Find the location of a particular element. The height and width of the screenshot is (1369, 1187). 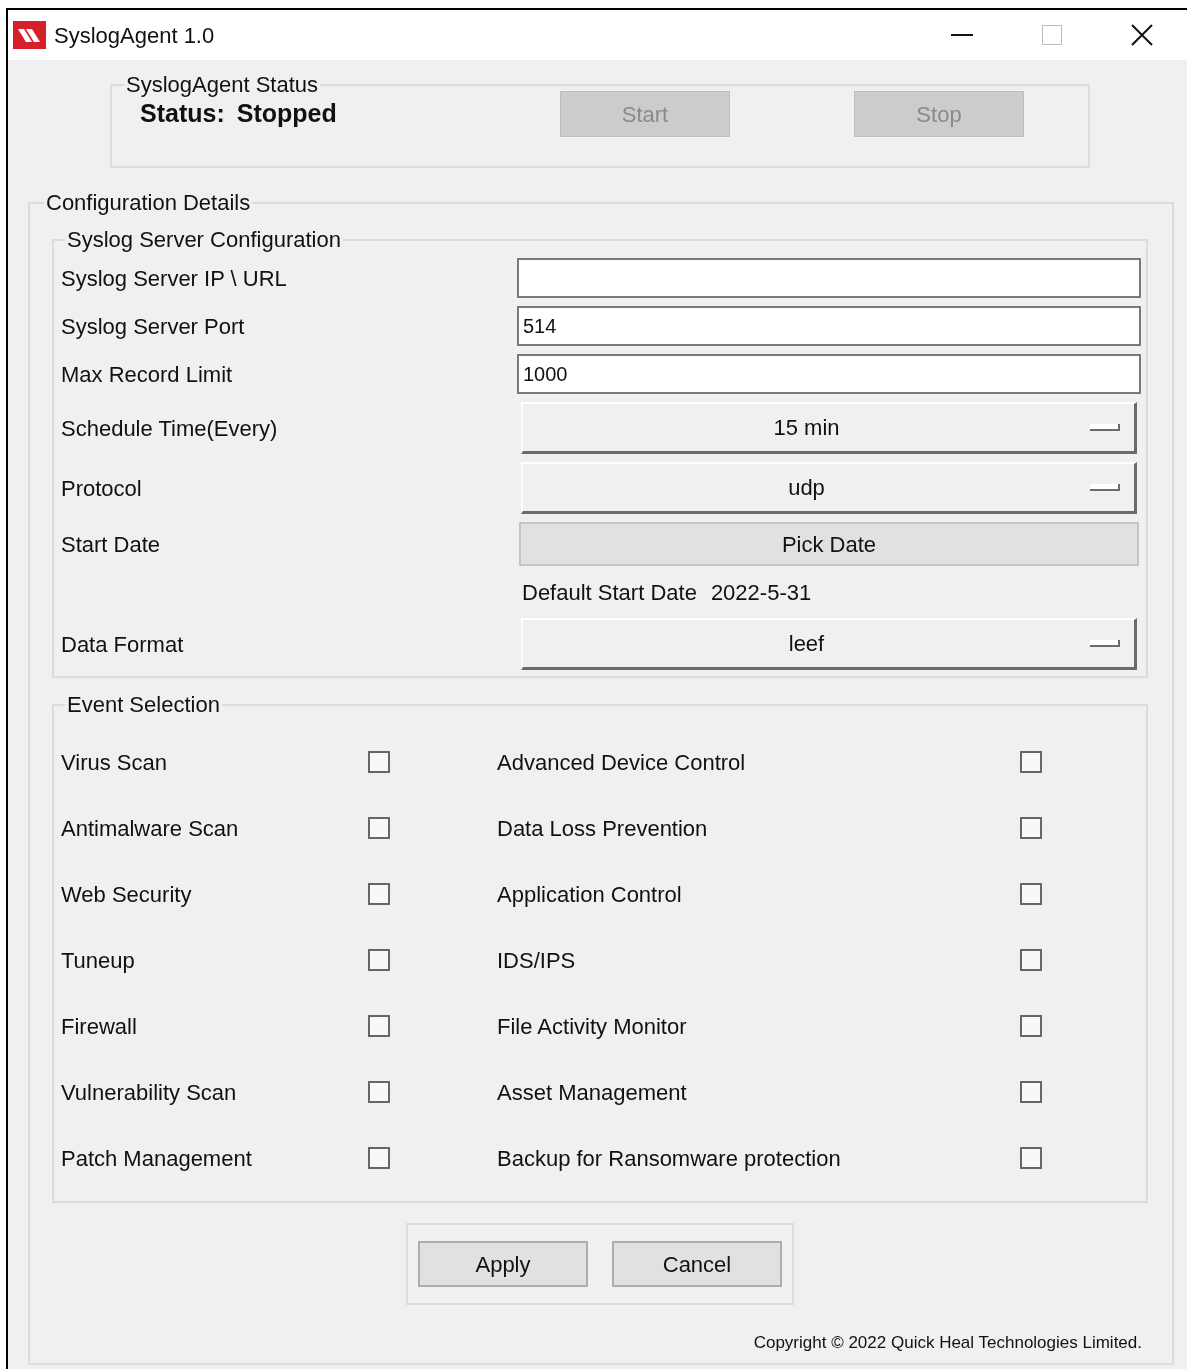

event-label: IDS/IPS is located at coordinates (537, 960).